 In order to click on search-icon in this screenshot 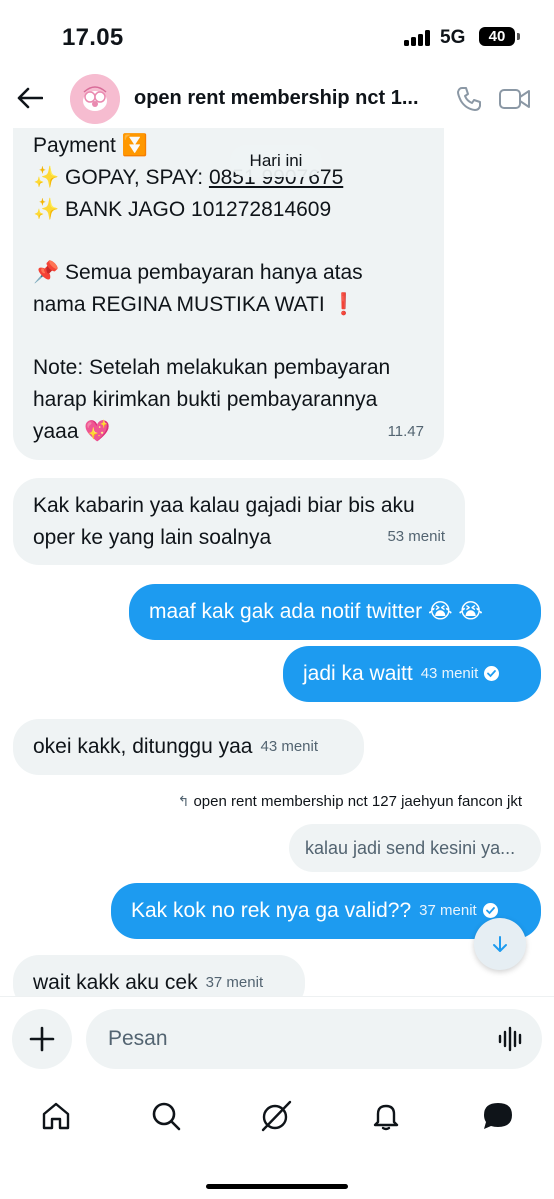, I will do `click(166, 1116)`.